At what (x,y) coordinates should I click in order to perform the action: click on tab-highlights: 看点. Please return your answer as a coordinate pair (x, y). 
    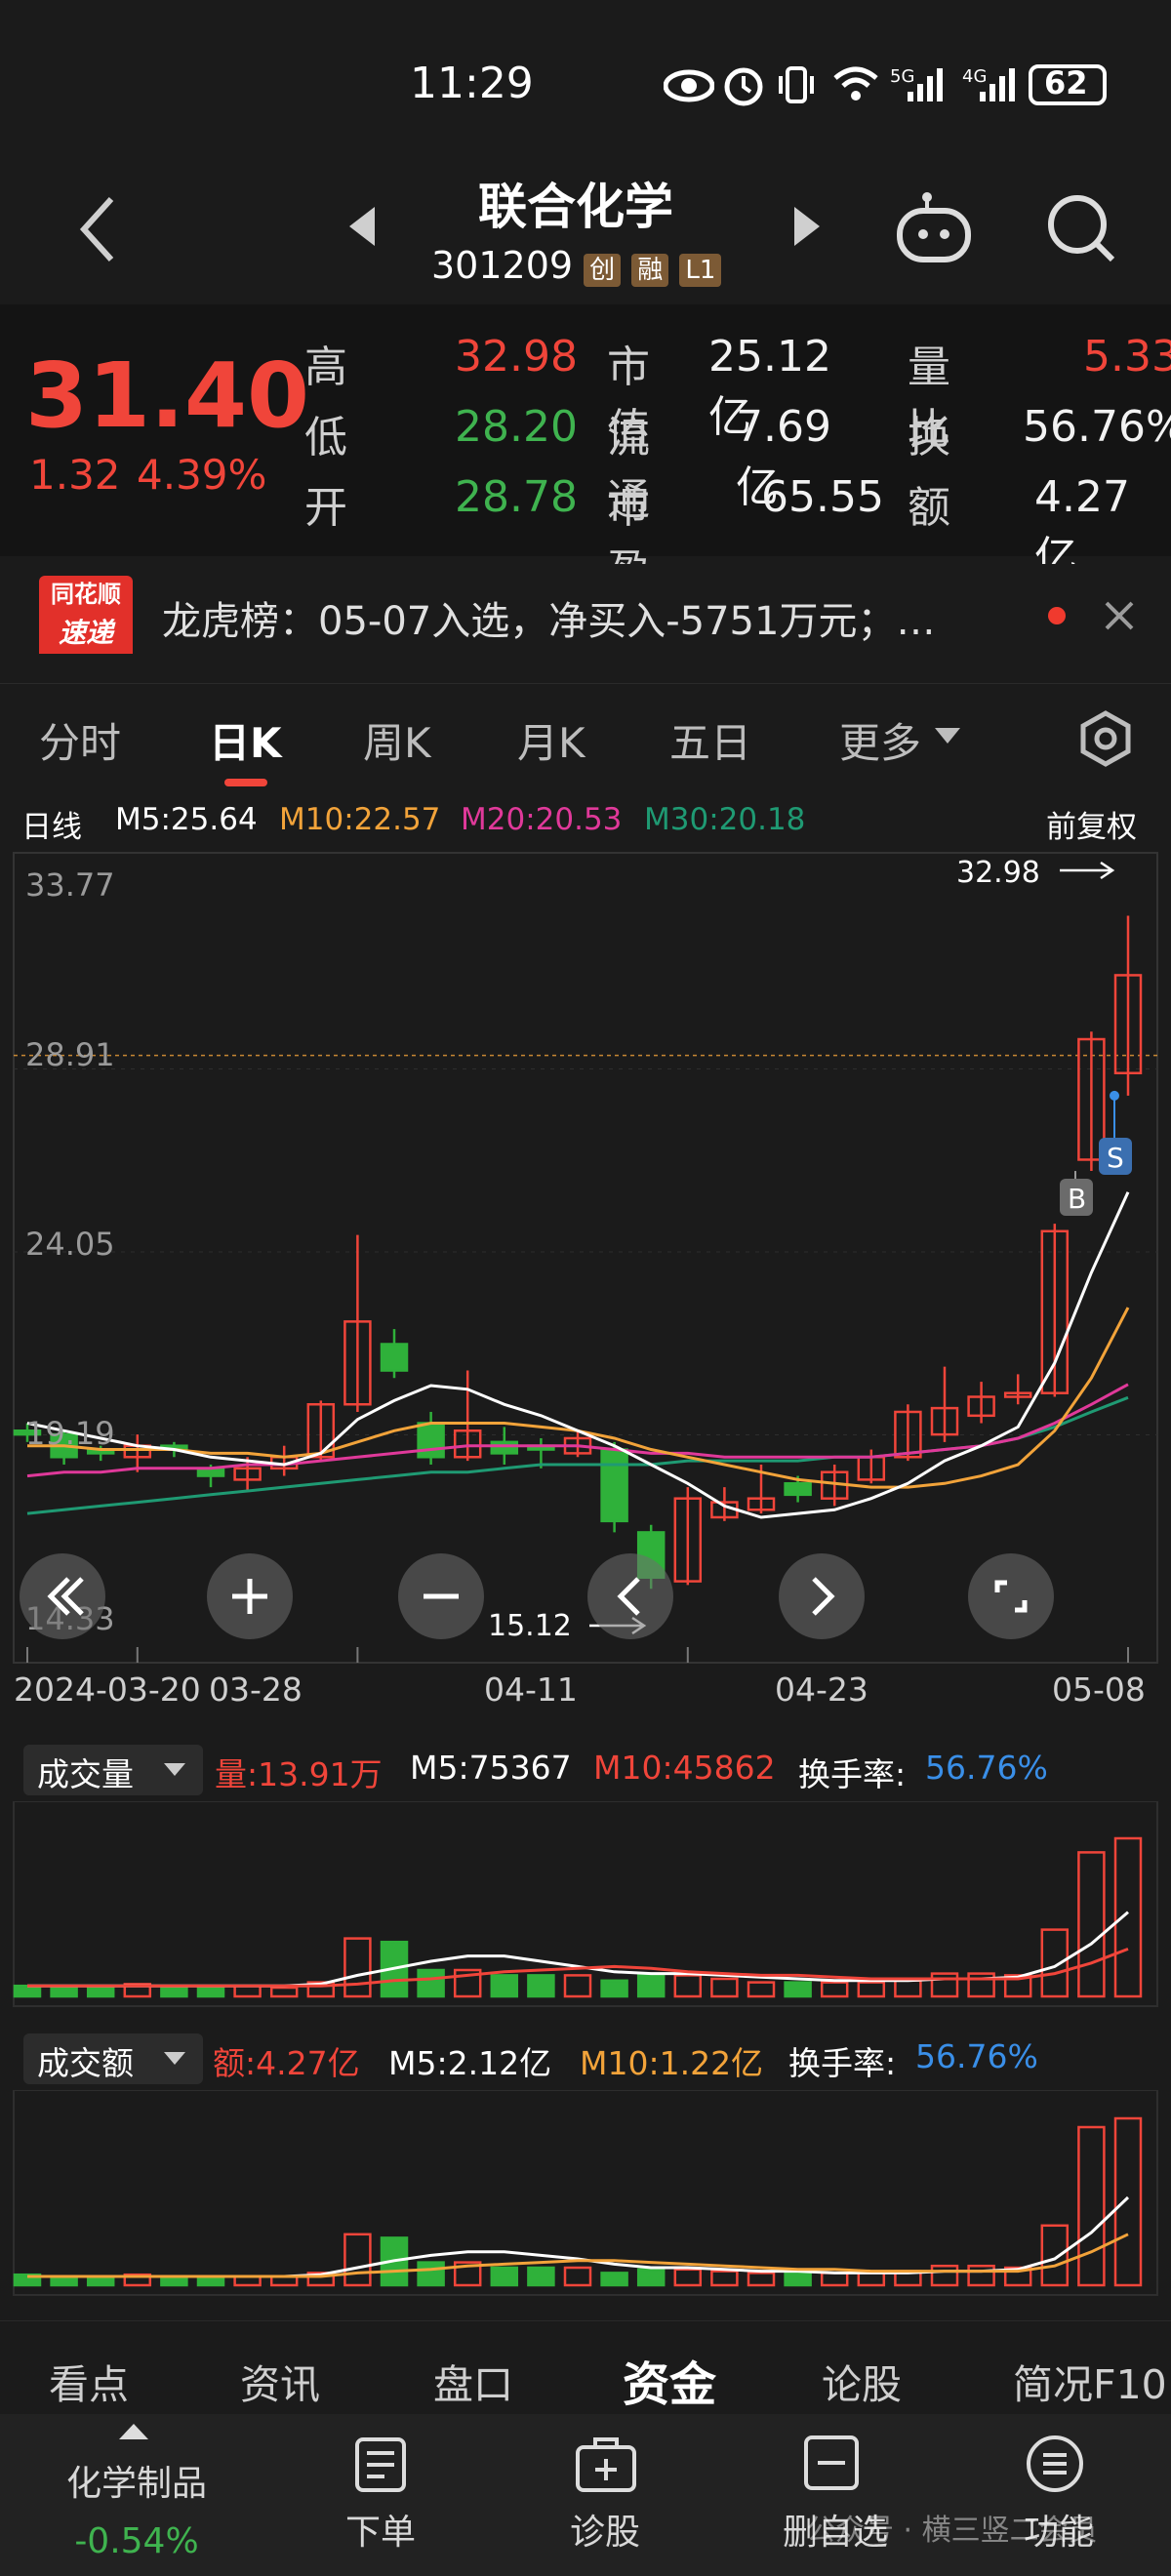
    Looking at the image, I should click on (89, 2381).